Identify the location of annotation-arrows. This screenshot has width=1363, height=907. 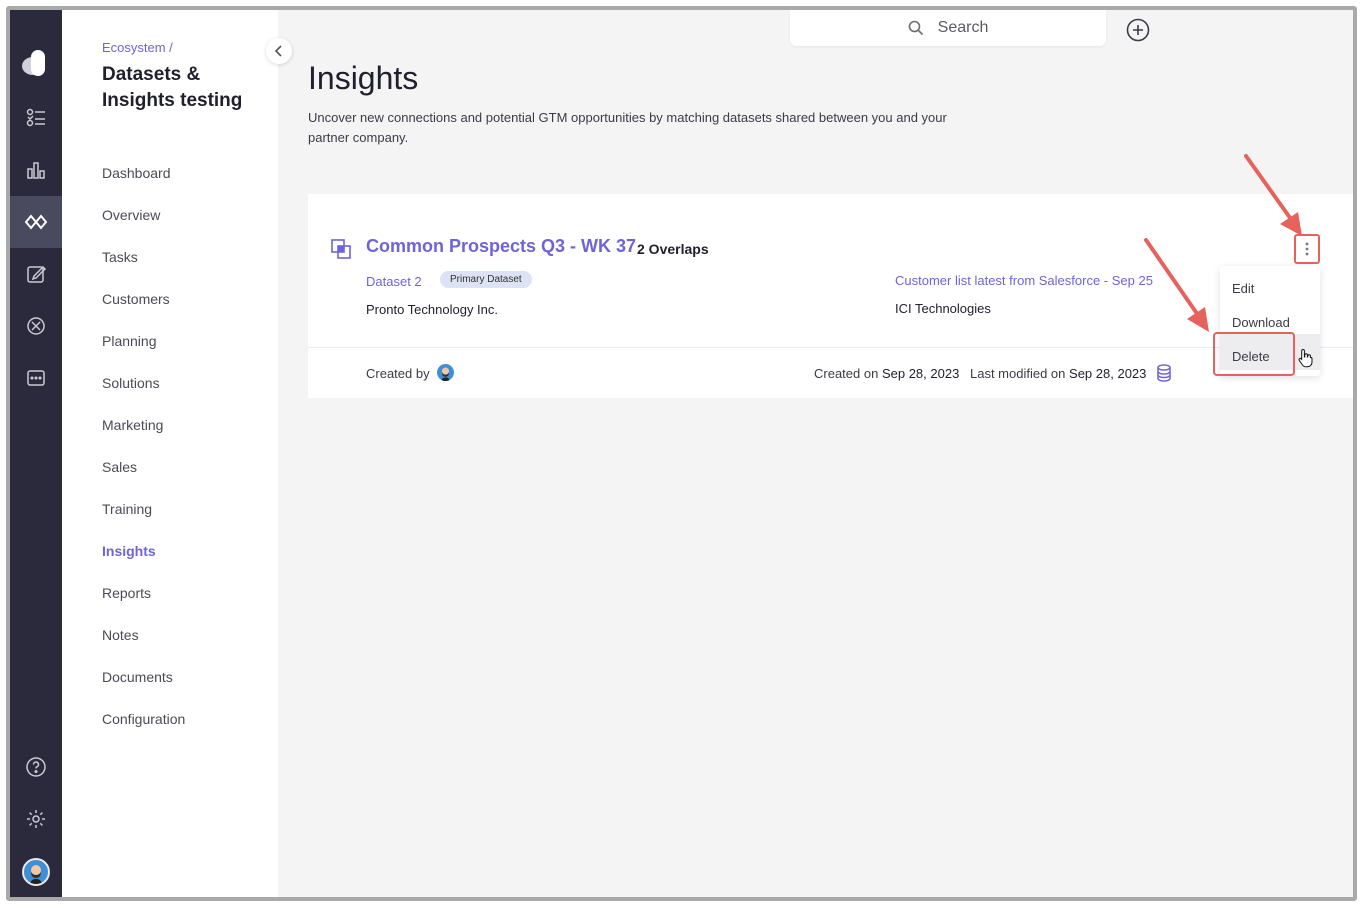
(1223, 243).